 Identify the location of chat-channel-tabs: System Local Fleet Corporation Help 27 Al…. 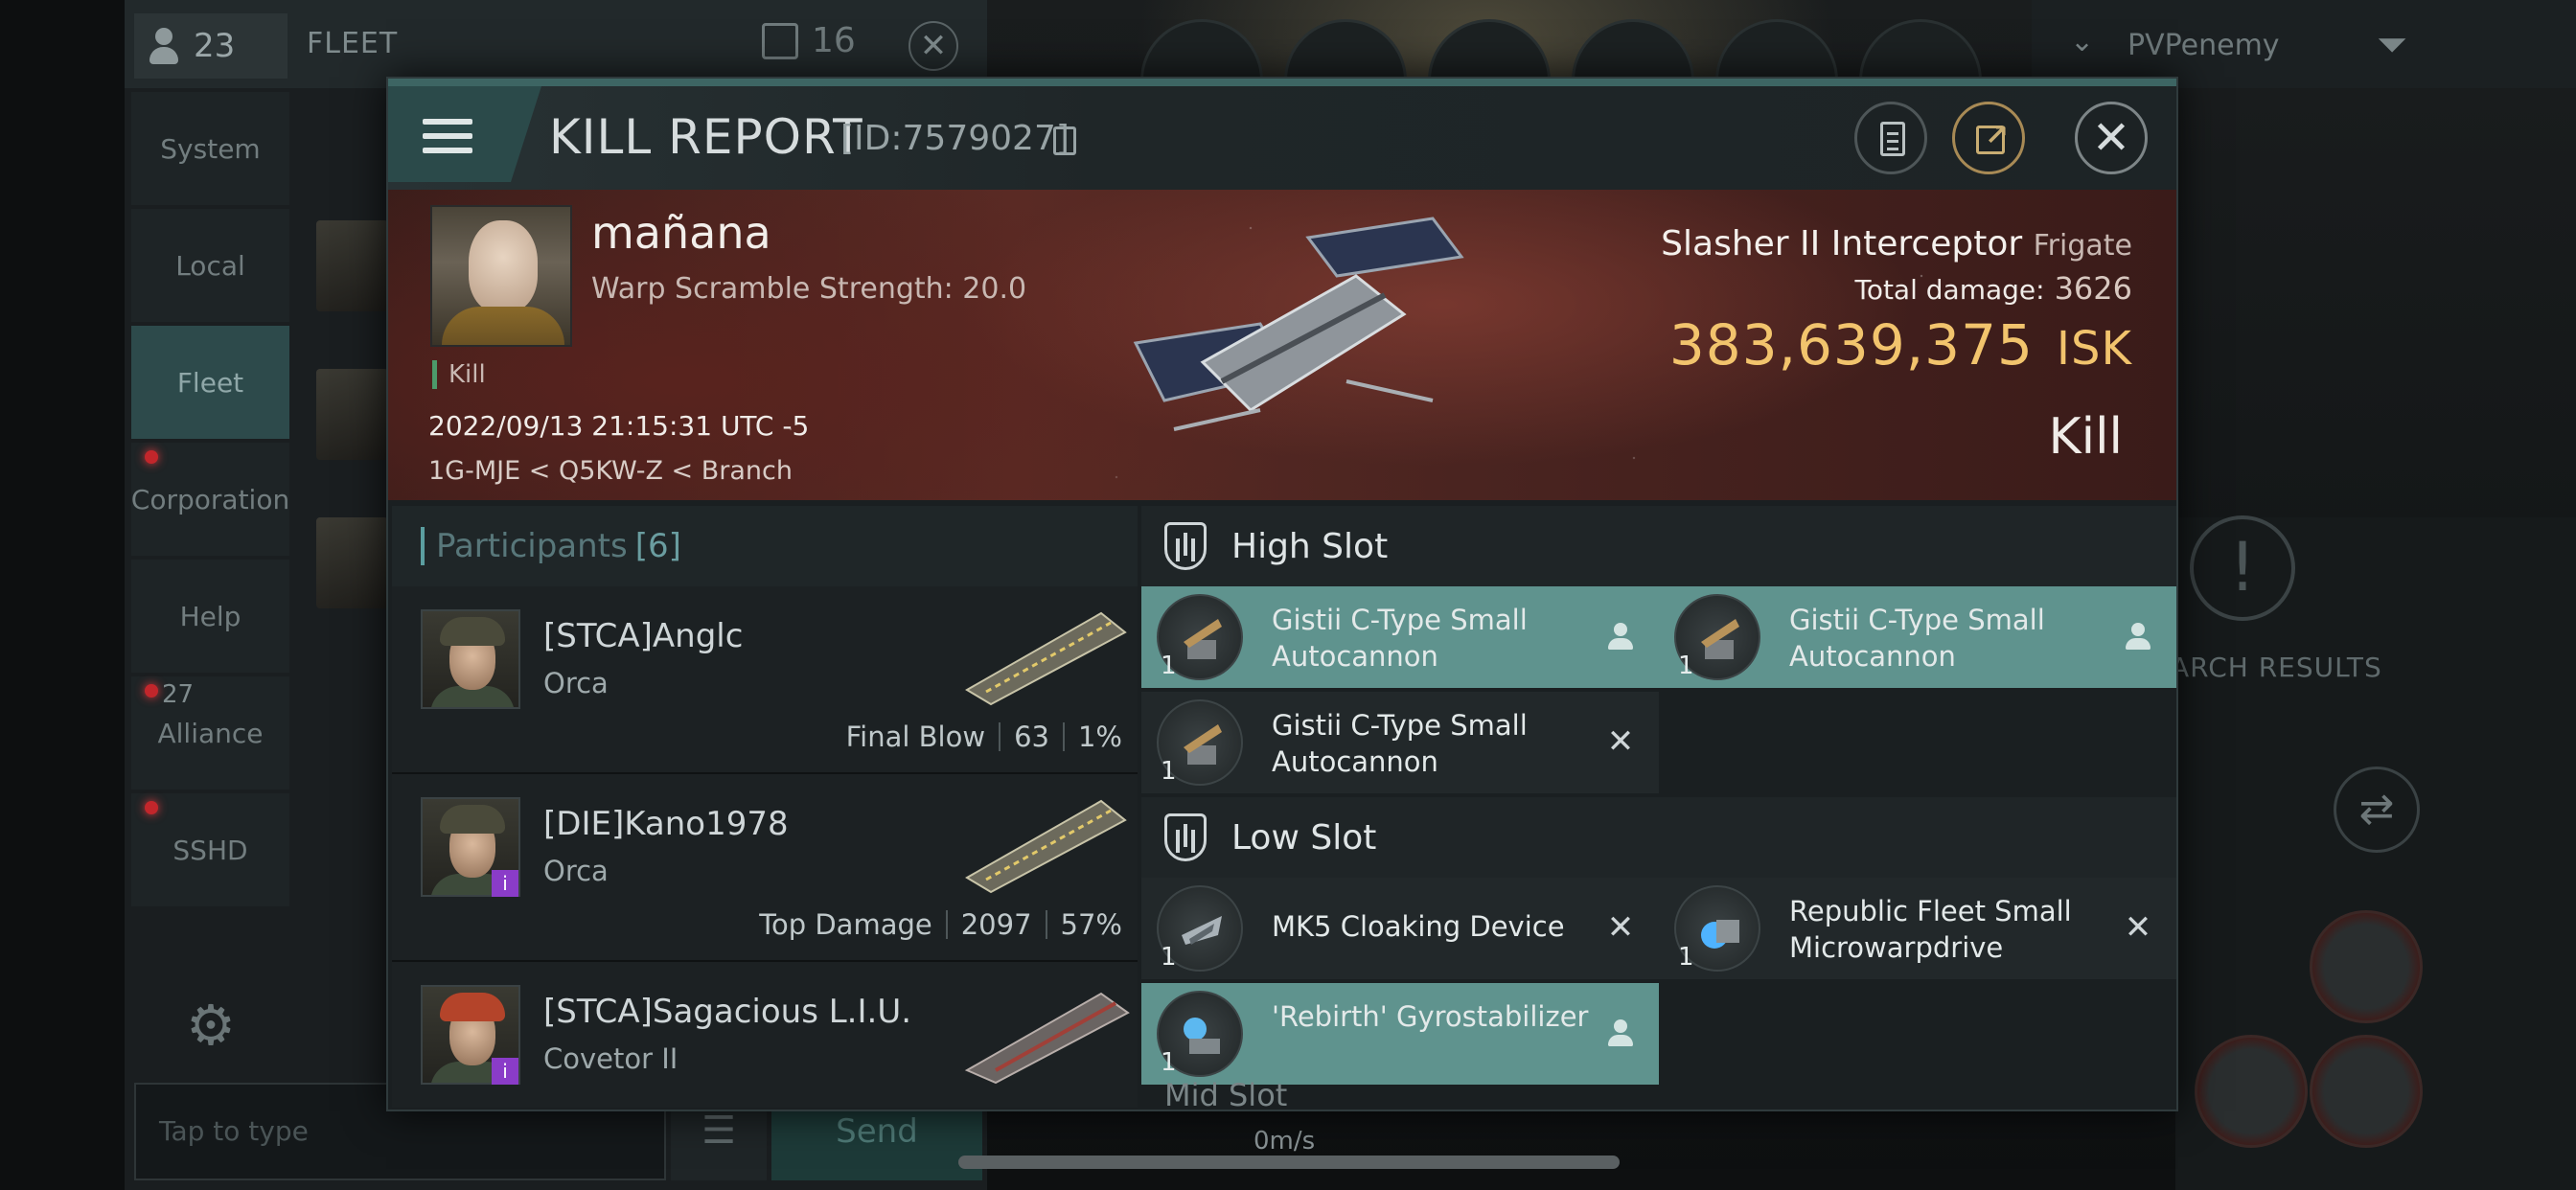
(210, 501).